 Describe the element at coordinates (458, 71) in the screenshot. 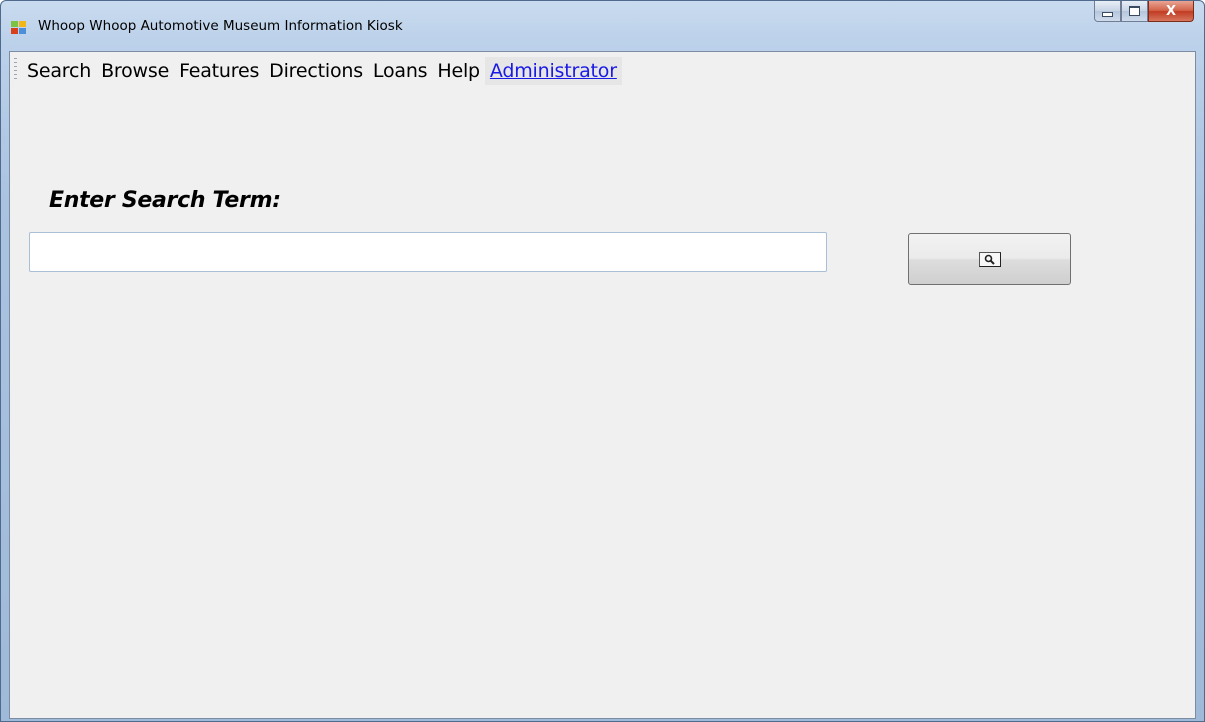

I see `menu-item-help: Help` at that location.